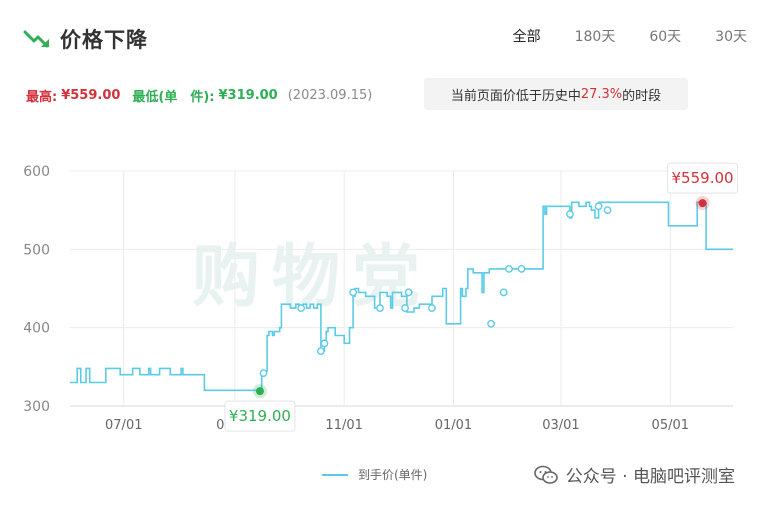 This screenshot has width=759, height=507. Describe the element at coordinates (36, 329) in the screenshot. I see `y-tick-label: 400` at that location.